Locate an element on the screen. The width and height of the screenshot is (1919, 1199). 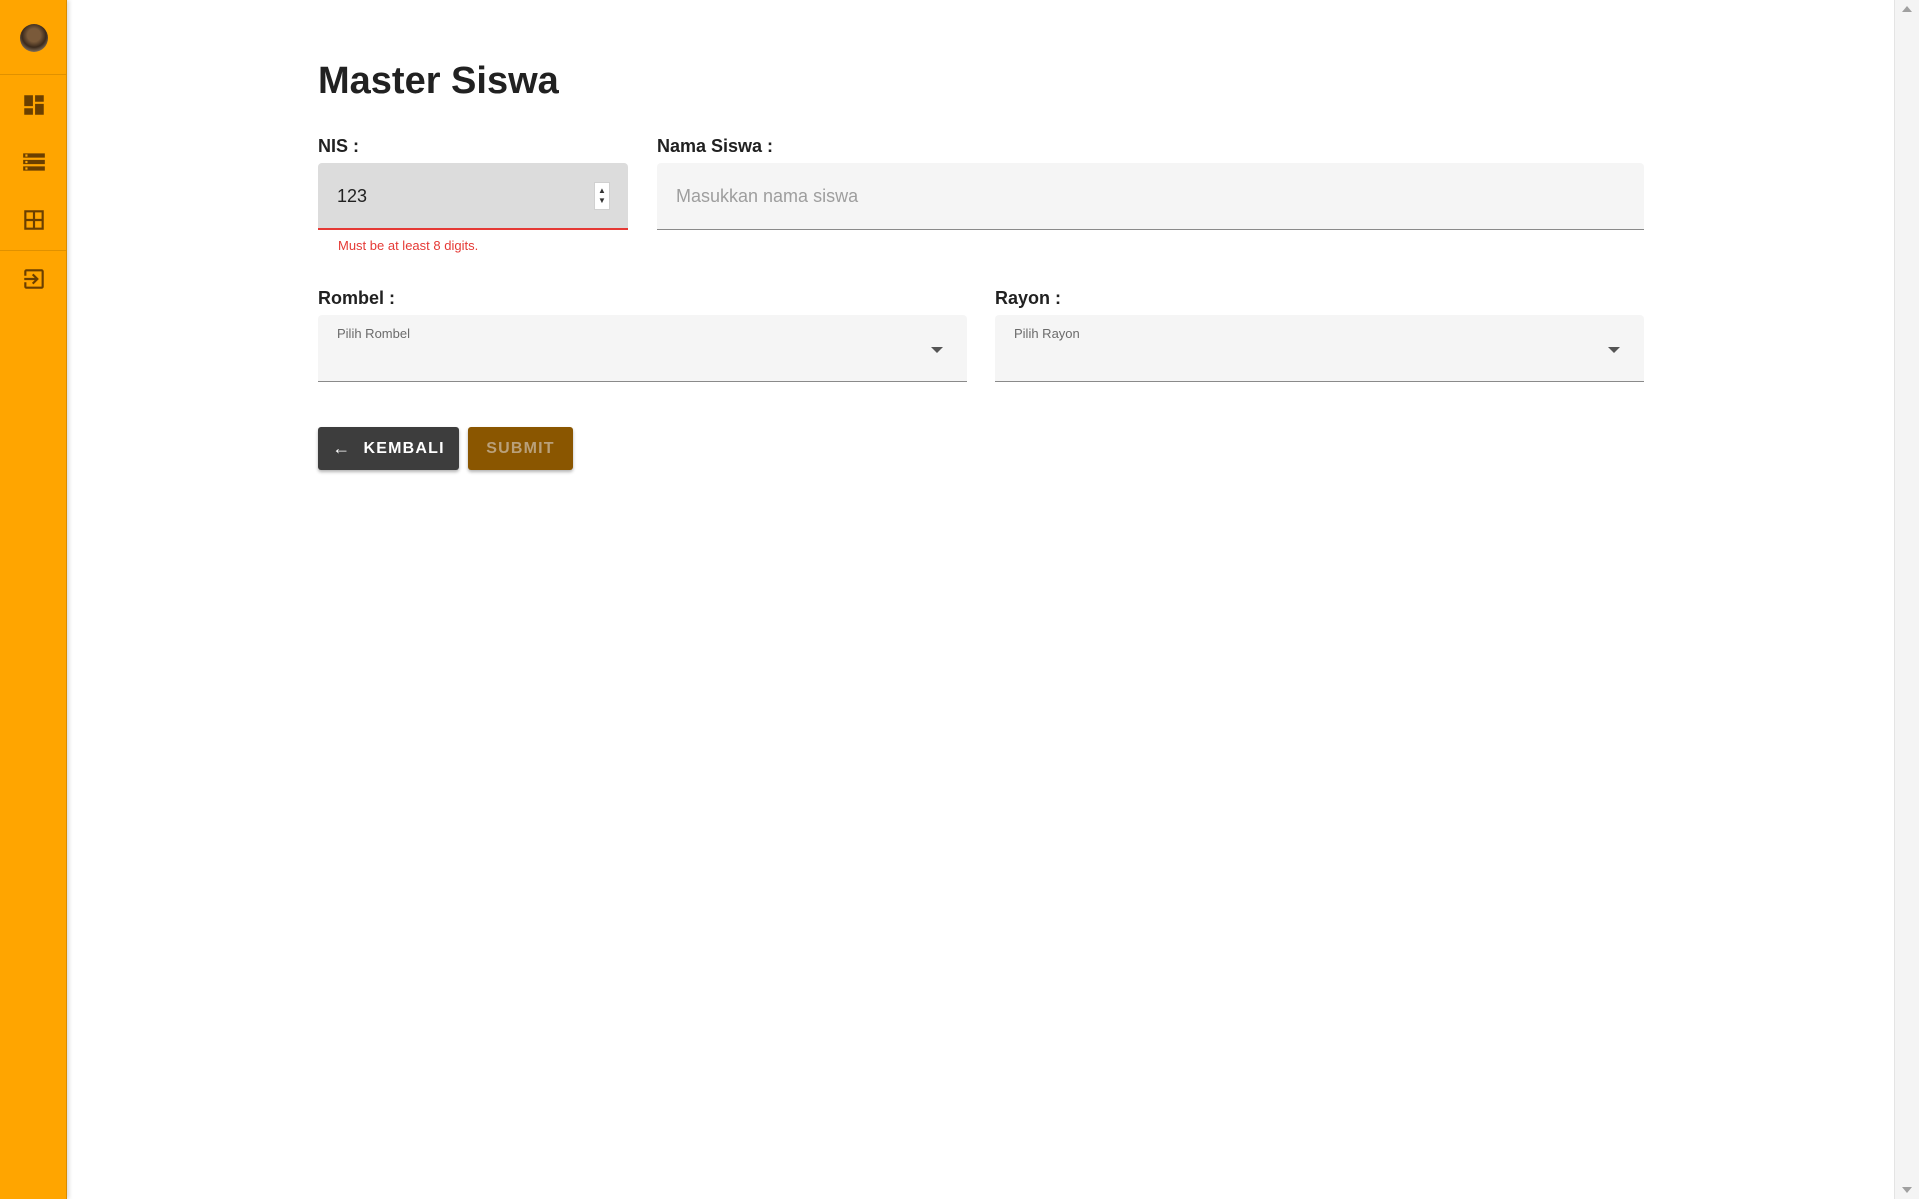
dashboard-icon is located at coordinates (34, 105).